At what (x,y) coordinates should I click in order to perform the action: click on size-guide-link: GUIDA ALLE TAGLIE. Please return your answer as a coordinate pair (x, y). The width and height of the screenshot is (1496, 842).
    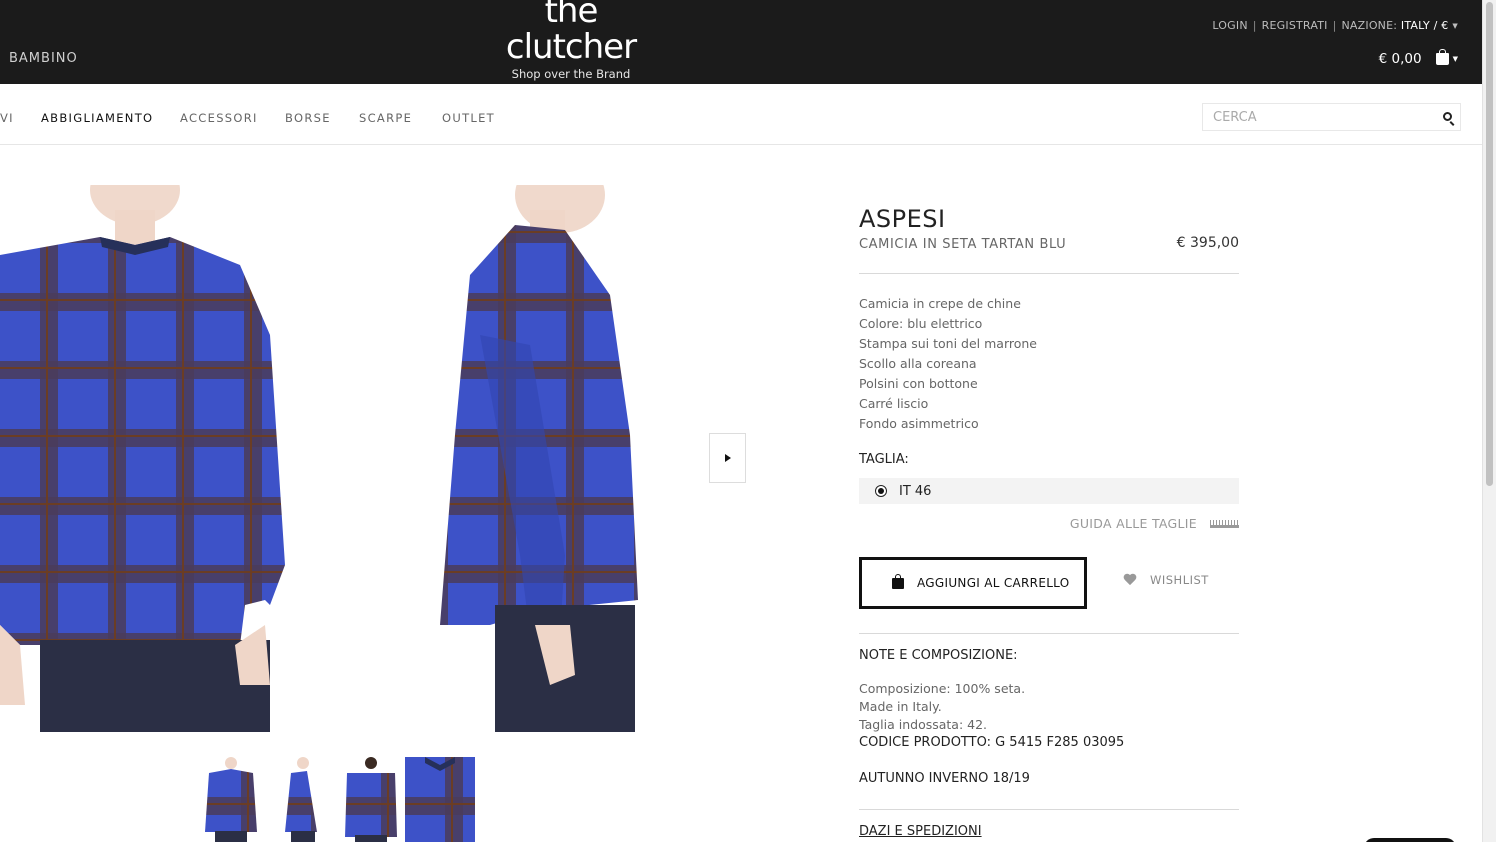
    Looking at the image, I should click on (1154, 523).